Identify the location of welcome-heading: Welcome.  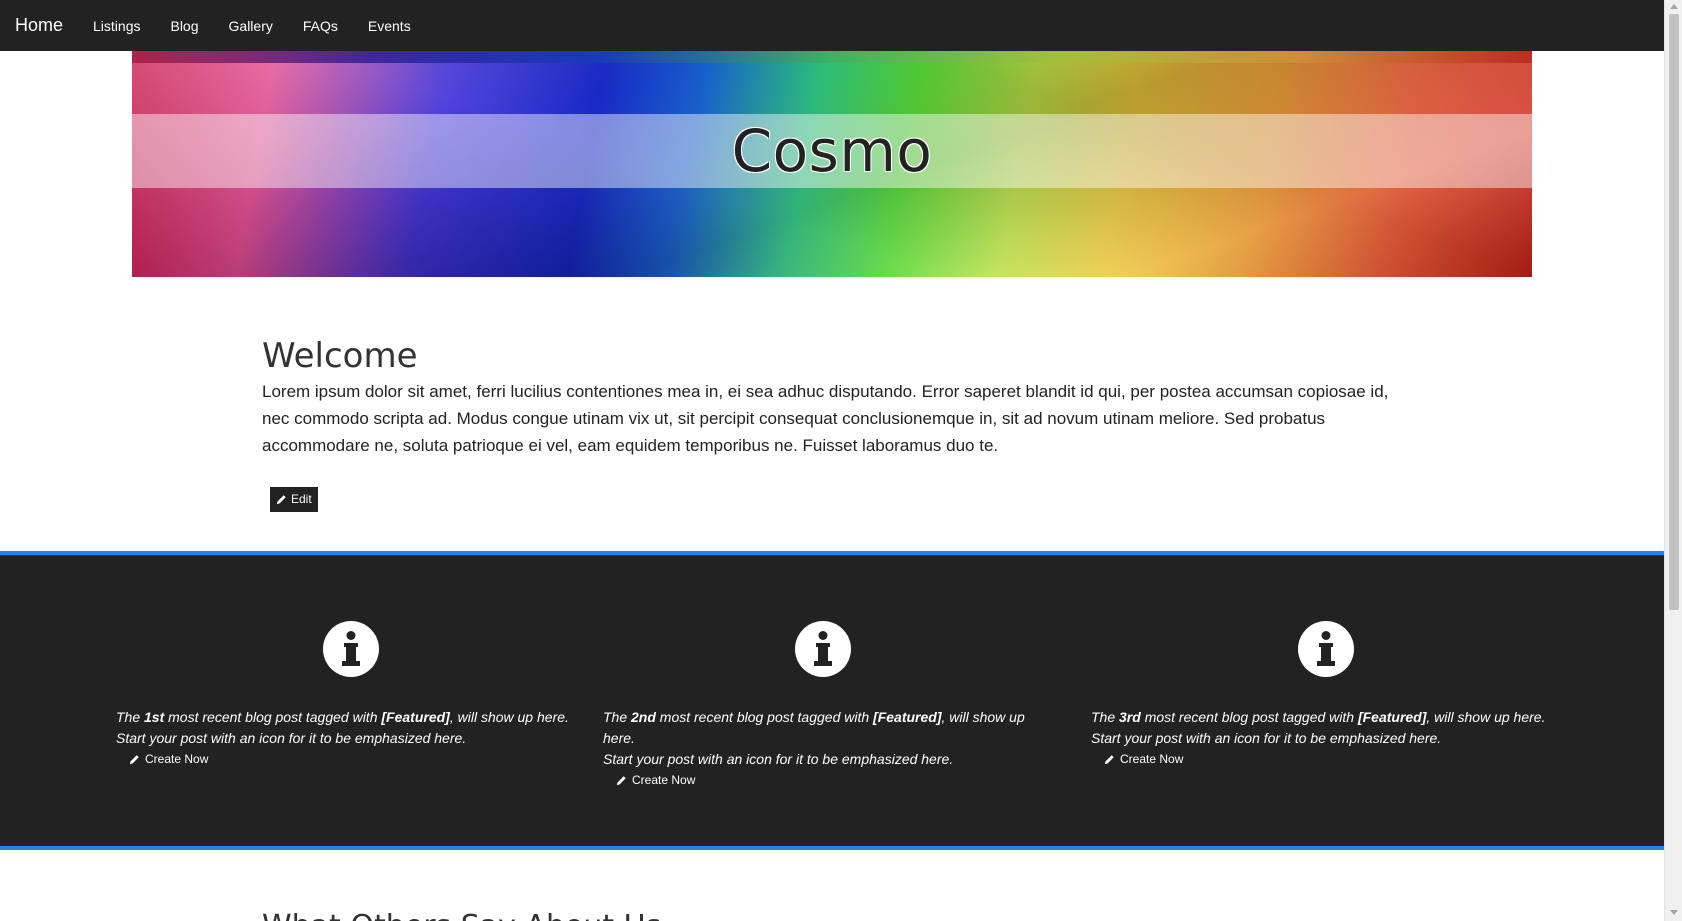
(340, 356).